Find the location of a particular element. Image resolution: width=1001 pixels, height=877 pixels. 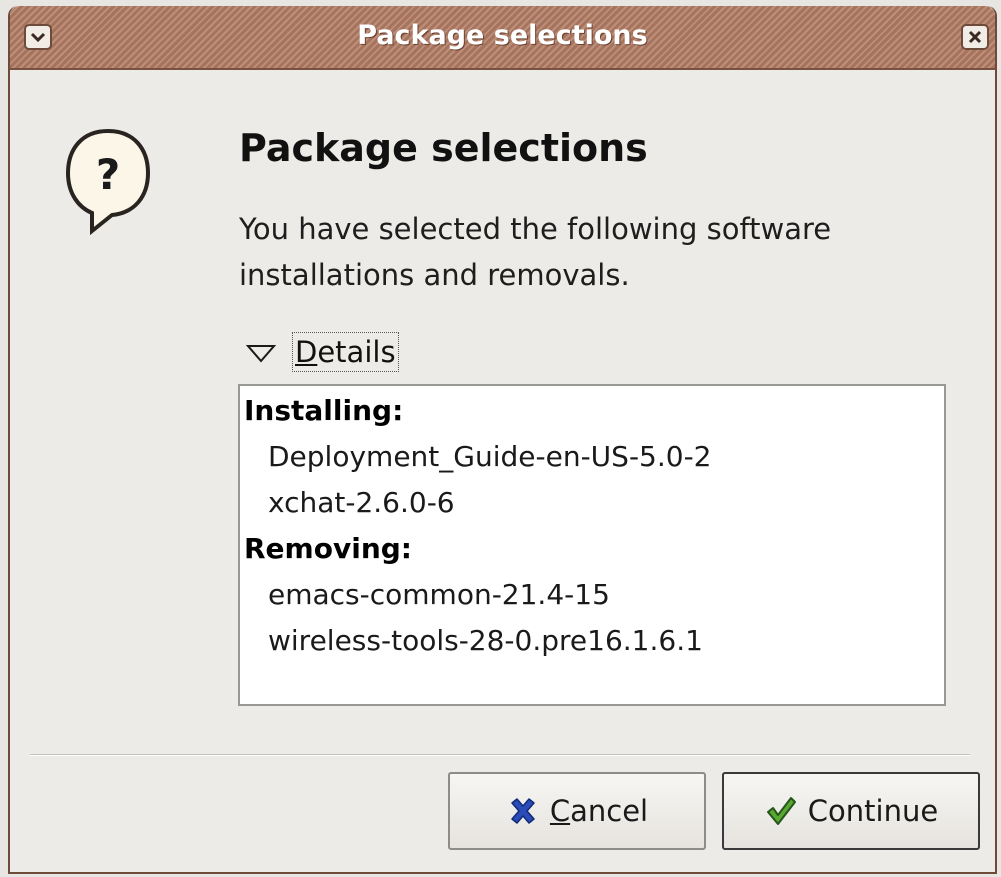

installing-header: Installing: is located at coordinates (324, 410).